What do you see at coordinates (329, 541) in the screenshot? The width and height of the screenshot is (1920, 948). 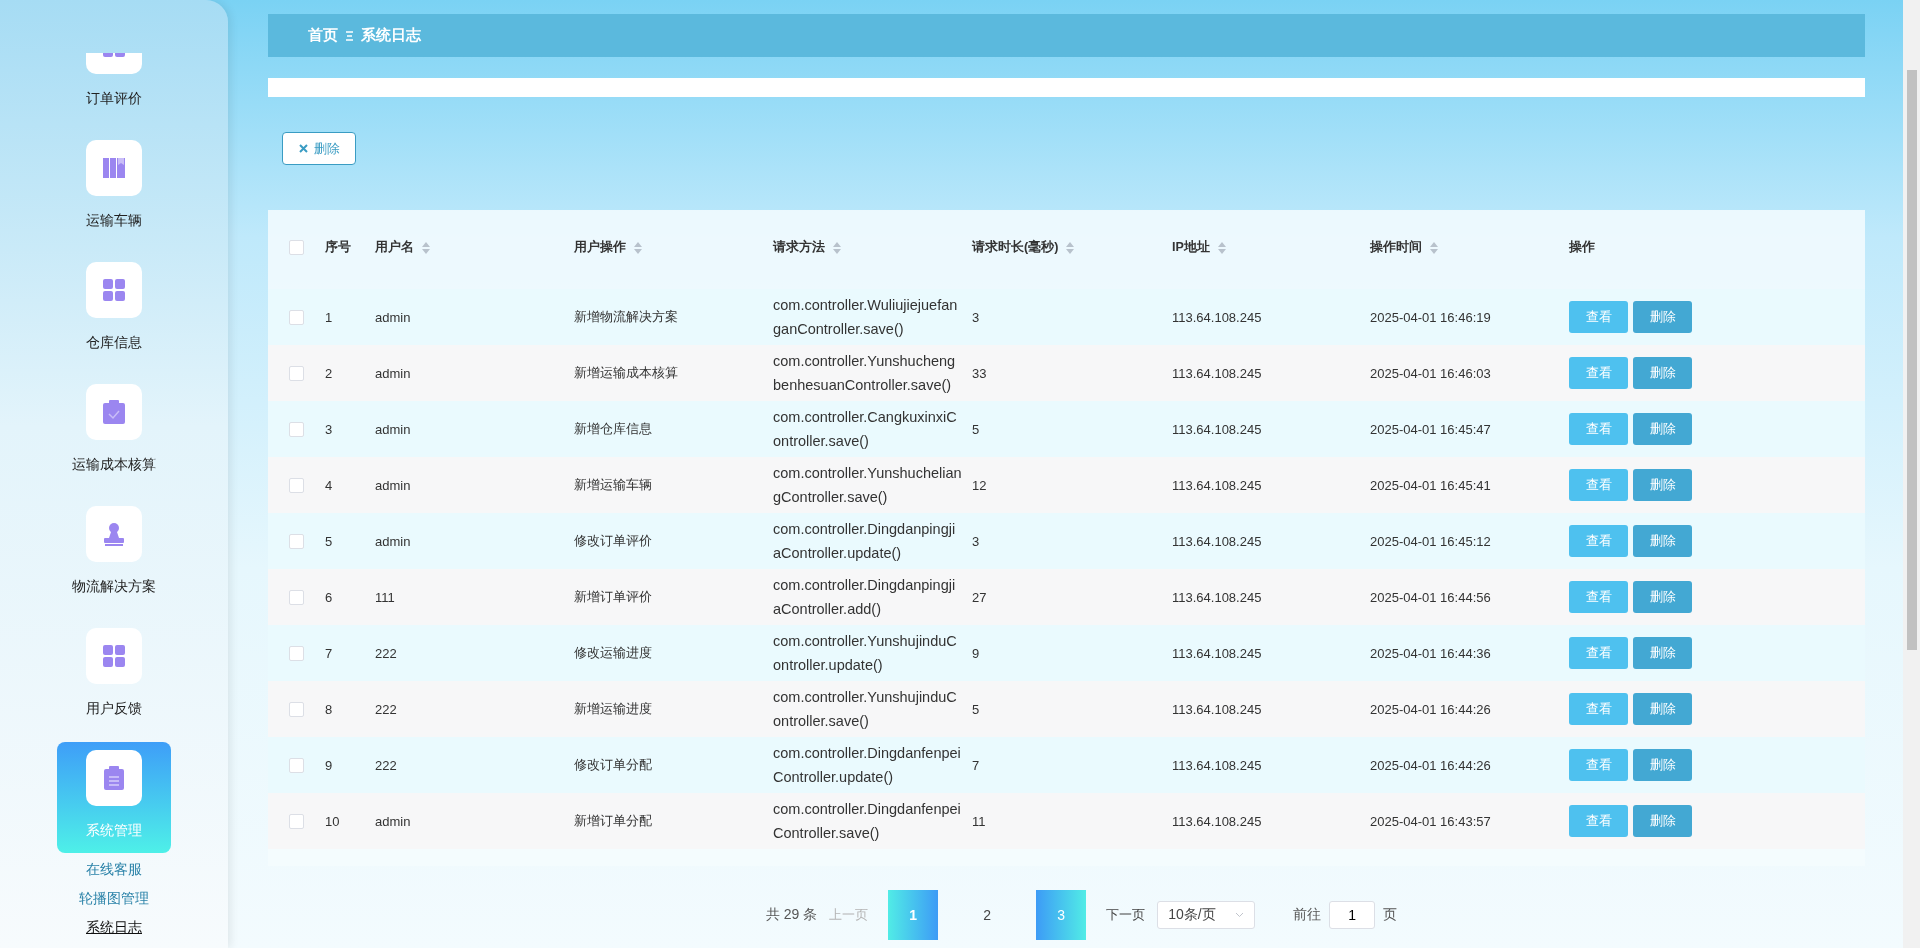 I see `table-cell: 5` at bounding box center [329, 541].